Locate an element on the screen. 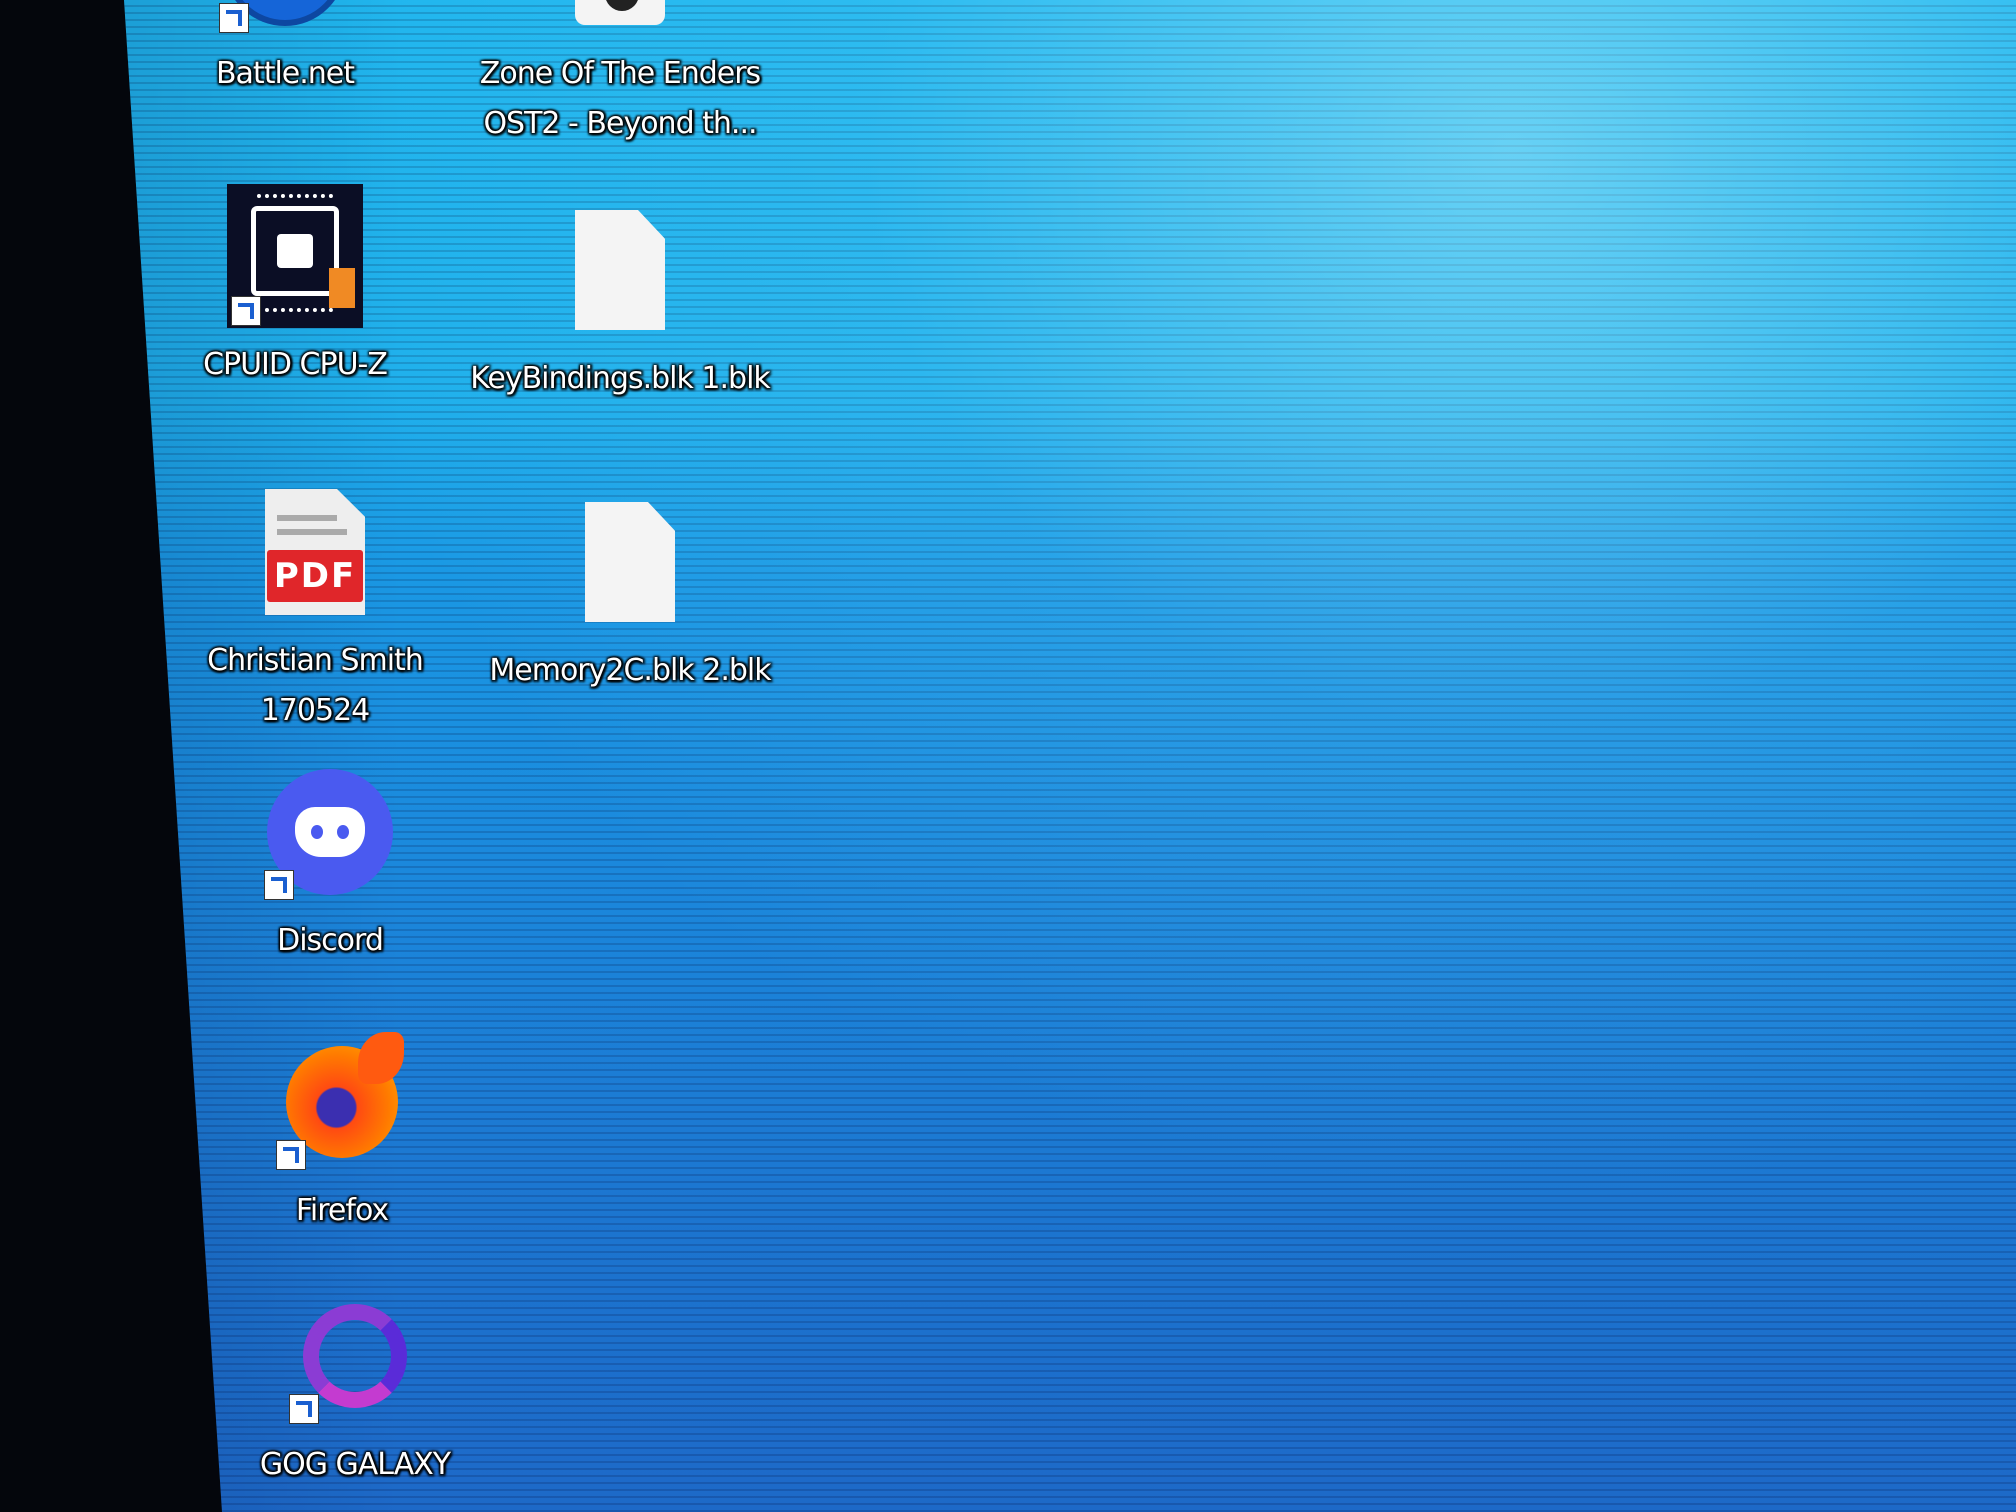  icon-label: Battle.net is located at coordinates (285, 73).